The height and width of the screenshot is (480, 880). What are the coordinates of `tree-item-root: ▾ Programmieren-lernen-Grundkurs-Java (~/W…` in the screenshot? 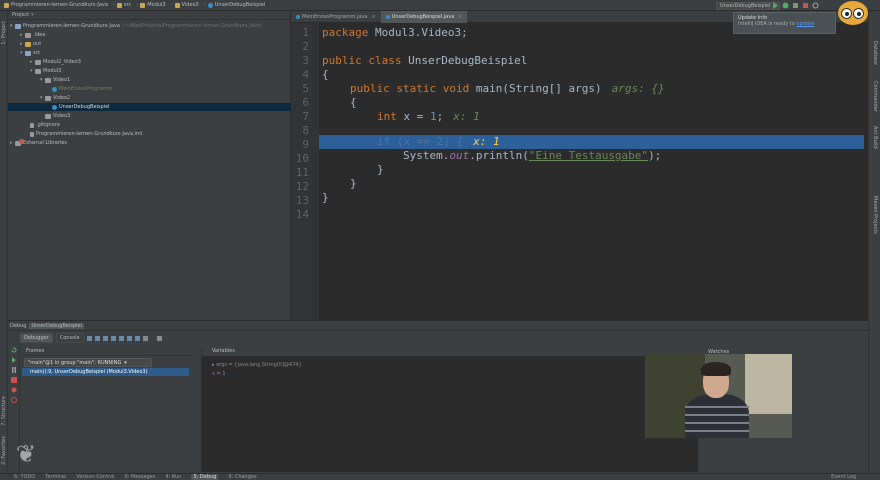 It's located at (149, 26).